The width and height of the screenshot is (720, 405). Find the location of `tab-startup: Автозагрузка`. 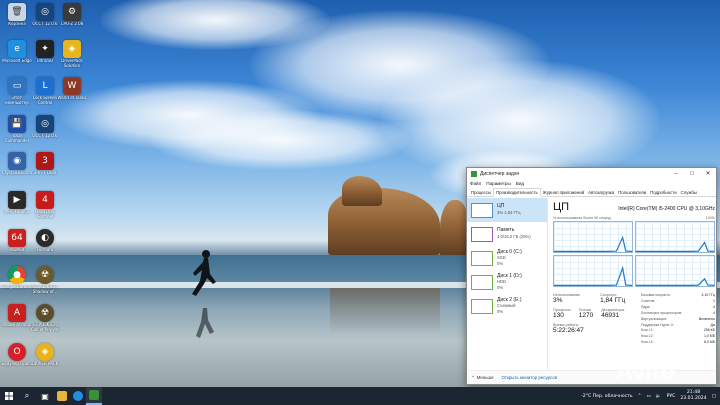

tab-startup: Автозагрузка is located at coordinates (601, 192).